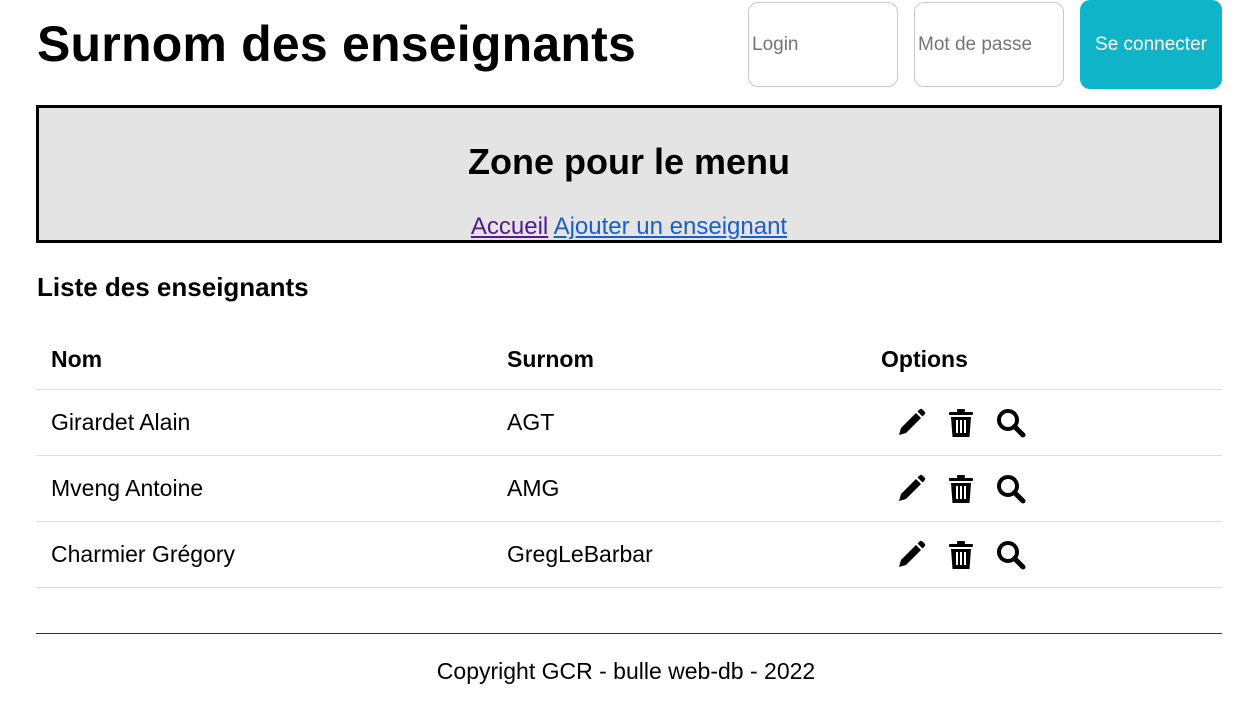  I want to click on table-header-row: Nom Surnom Options, so click(629, 359).